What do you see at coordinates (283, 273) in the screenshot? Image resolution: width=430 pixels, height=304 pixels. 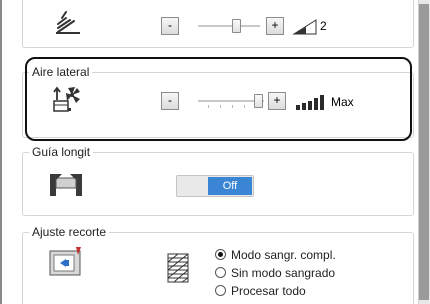 I see `radio-label: Sin modo sangrado` at bounding box center [283, 273].